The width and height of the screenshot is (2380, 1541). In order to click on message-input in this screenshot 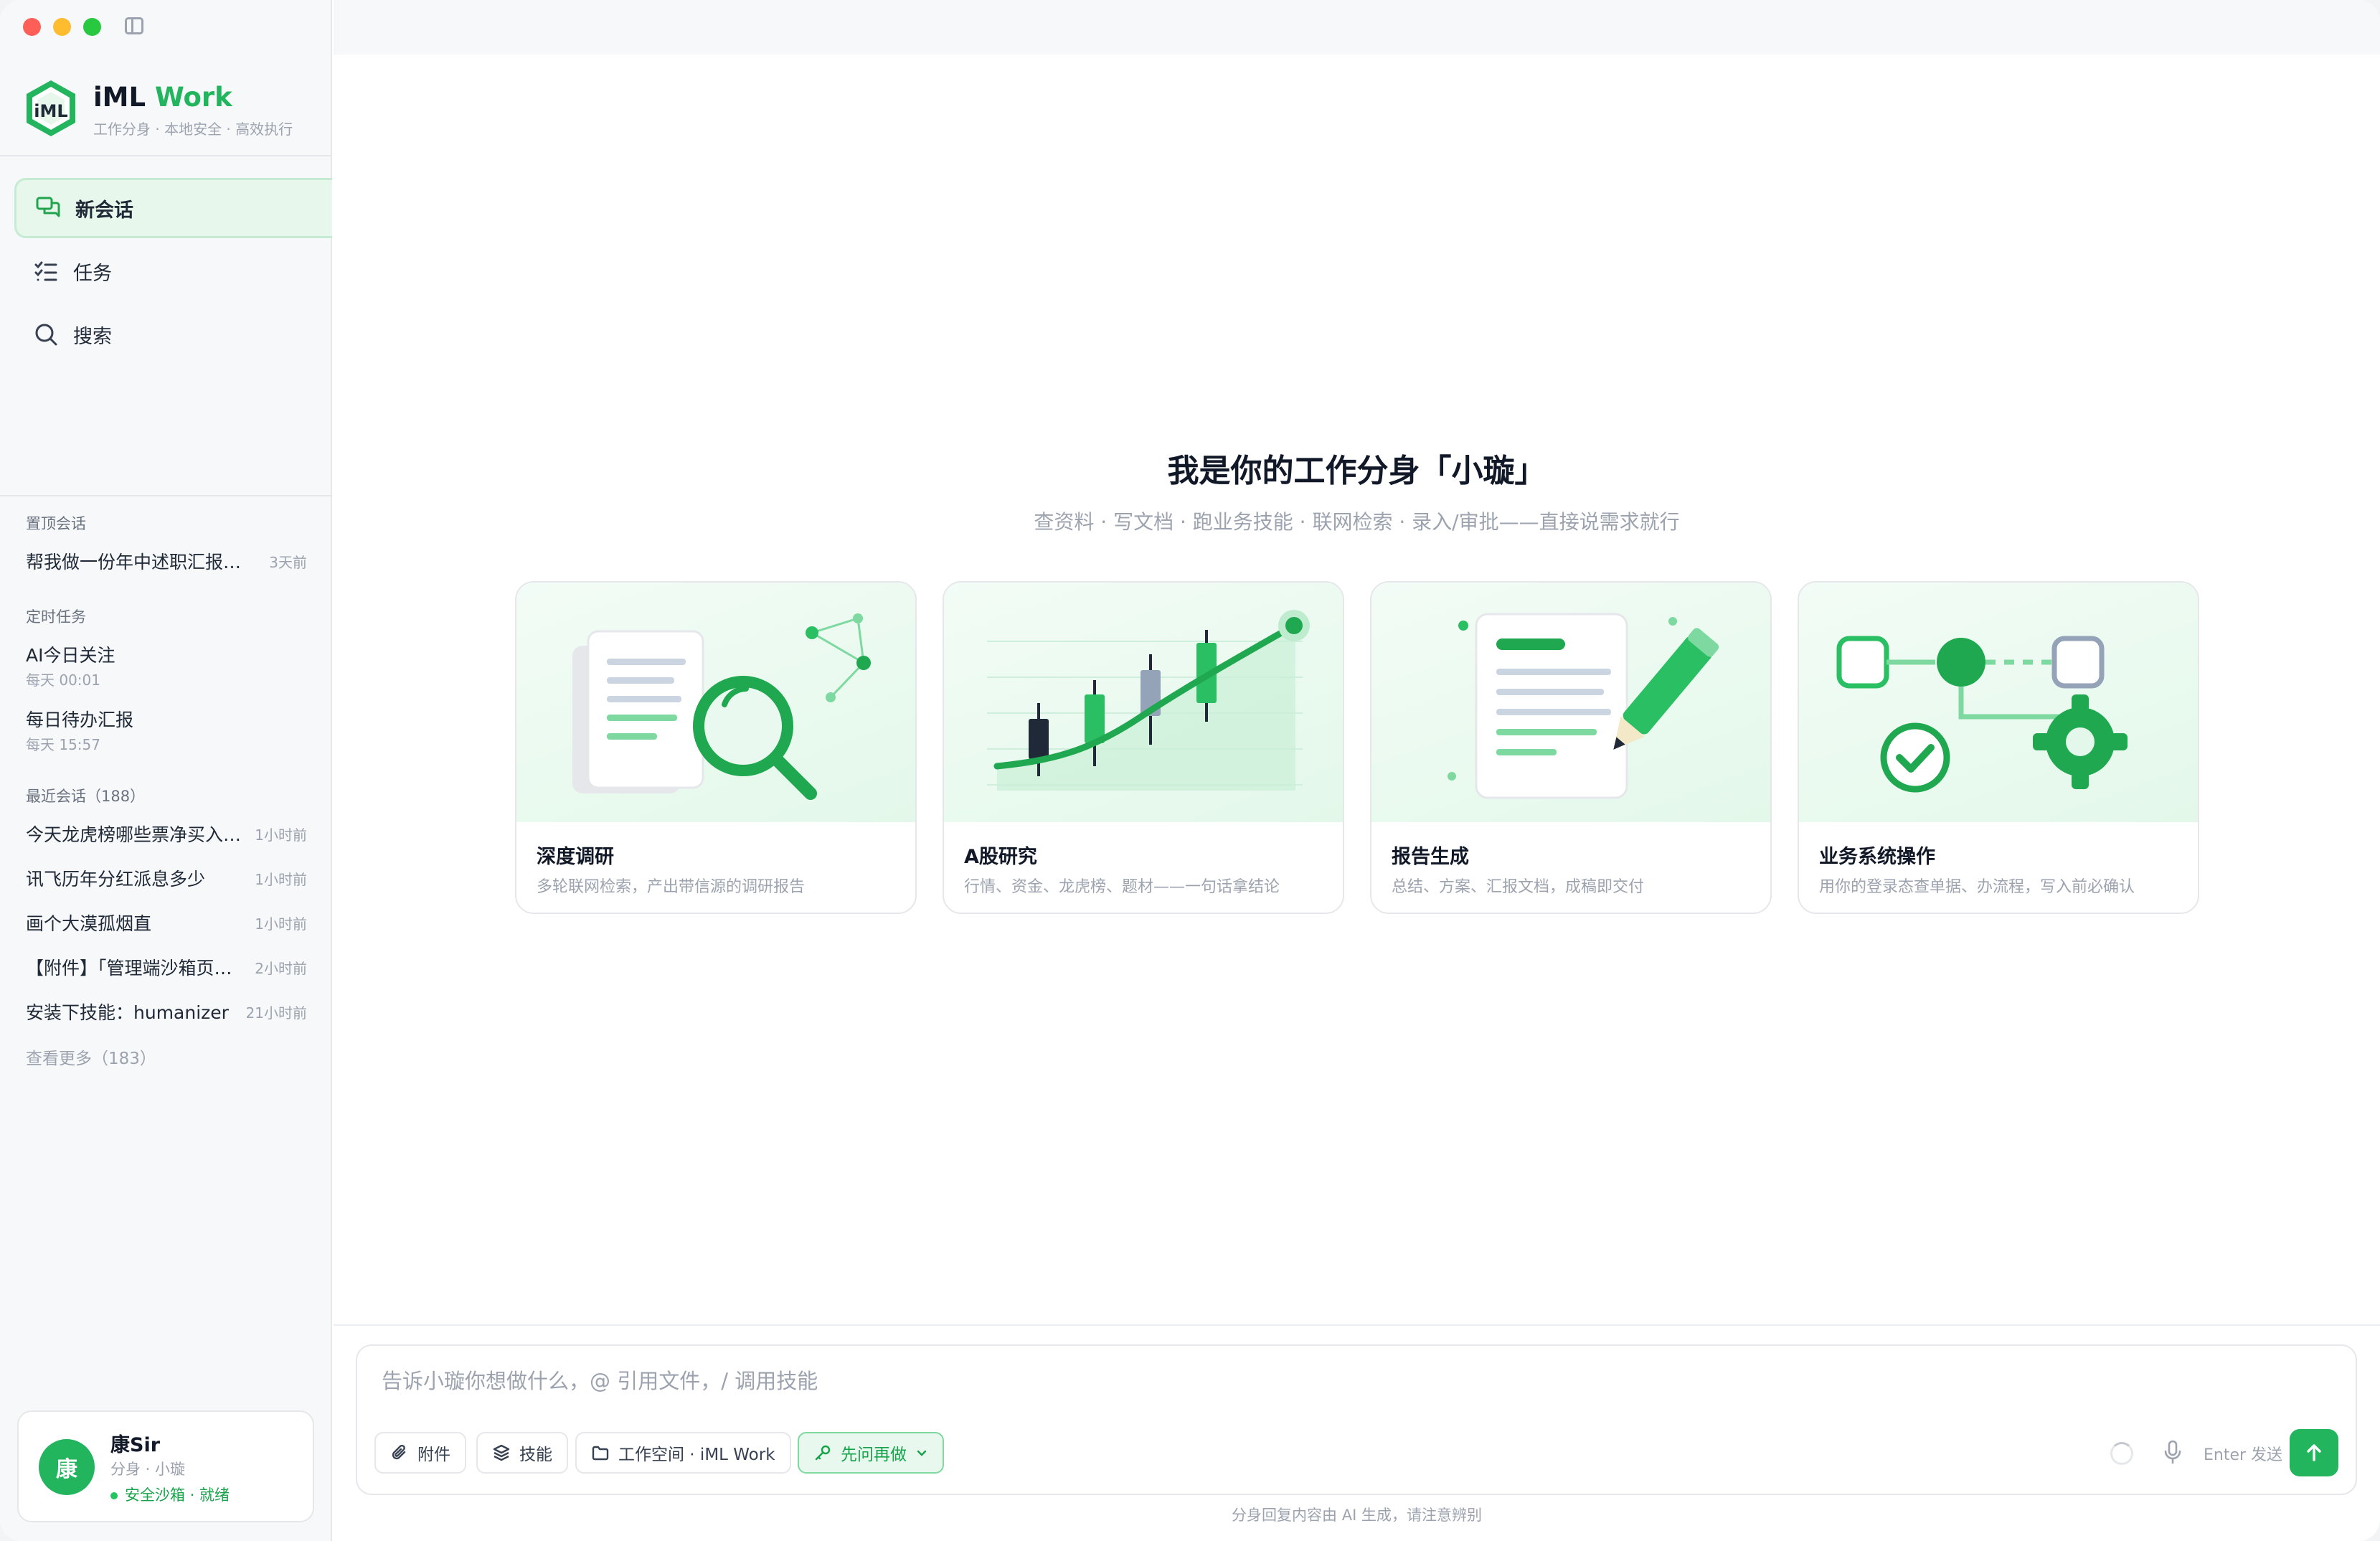, I will do `click(1314, 1381)`.